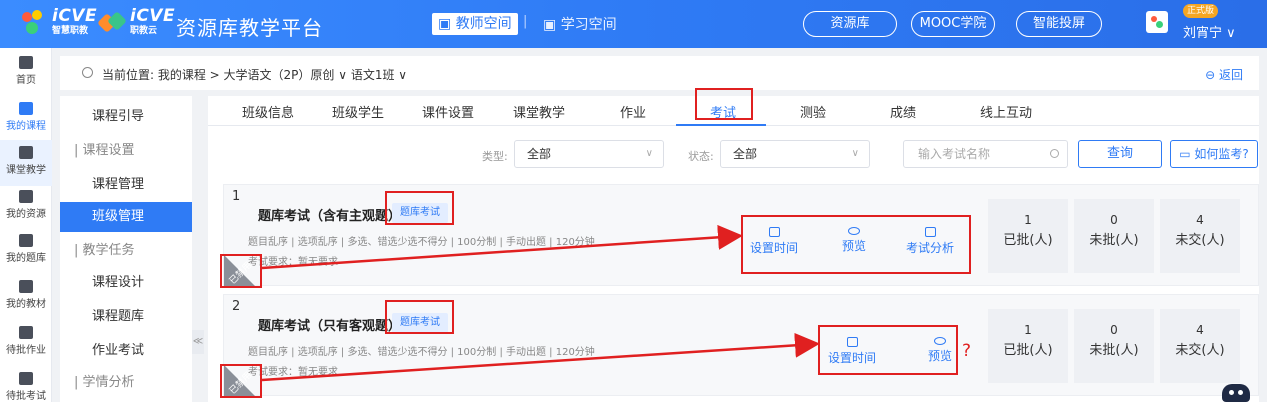 The image size is (1267, 402). I want to click on exam-index: 2, so click(236, 306).